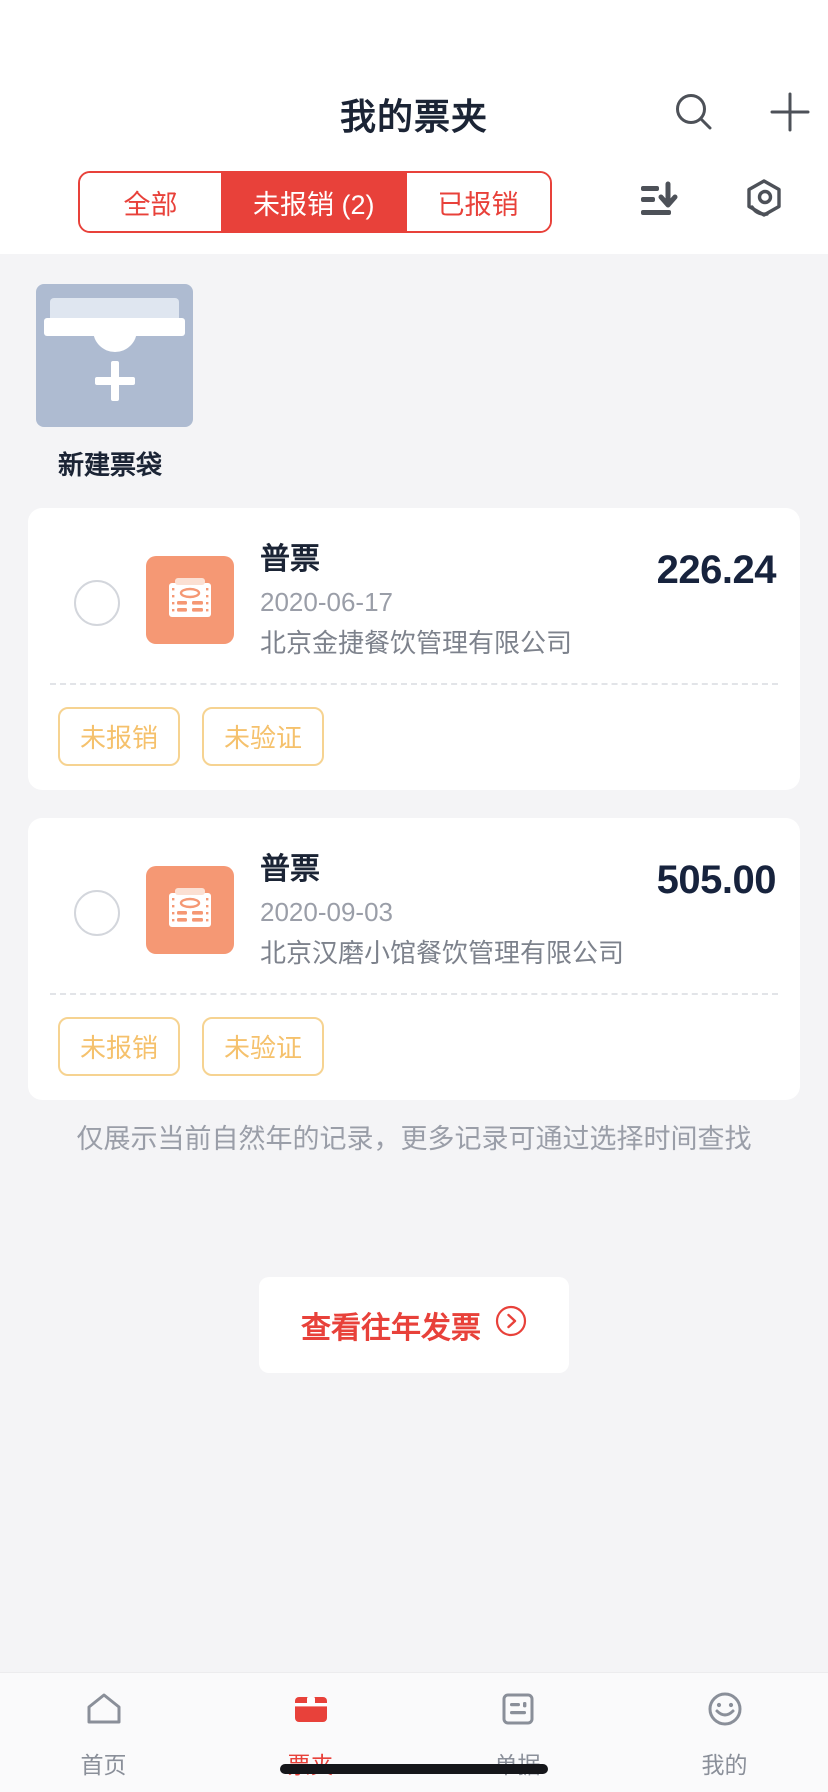  What do you see at coordinates (440, 598) in the screenshot?
I see `invoice-details: 普票 2020-06-17 北京金捷餐饮管理有限公司` at bounding box center [440, 598].